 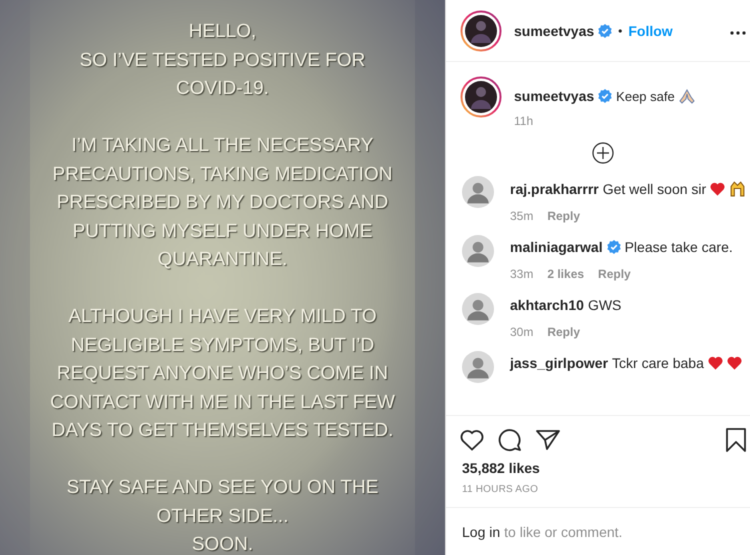 What do you see at coordinates (223, 60) in the screenshot?
I see `post-text: HELLO, SO I’VE TESTED POSITIVE FOR COVID-19.` at bounding box center [223, 60].